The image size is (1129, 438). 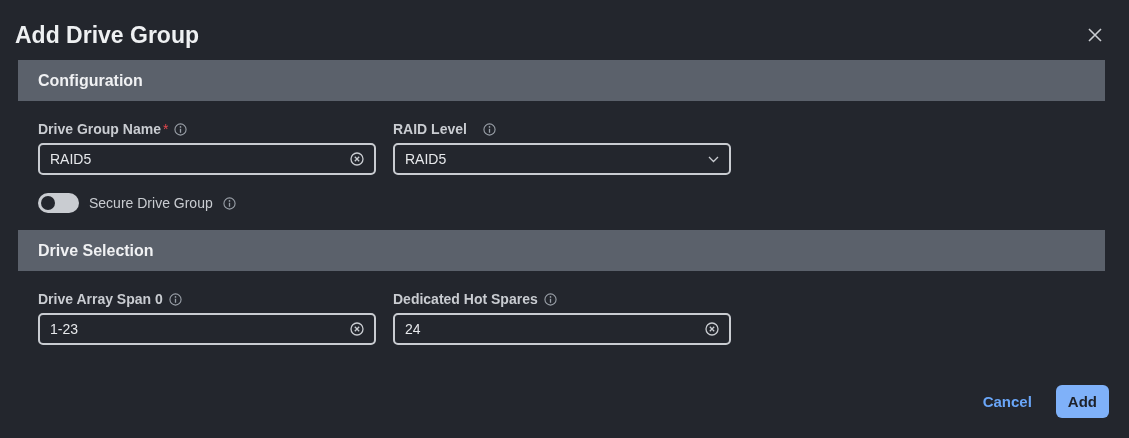 What do you see at coordinates (713, 159) in the screenshot?
I see `chevron-down-icon` at bounding box center [713, 159].